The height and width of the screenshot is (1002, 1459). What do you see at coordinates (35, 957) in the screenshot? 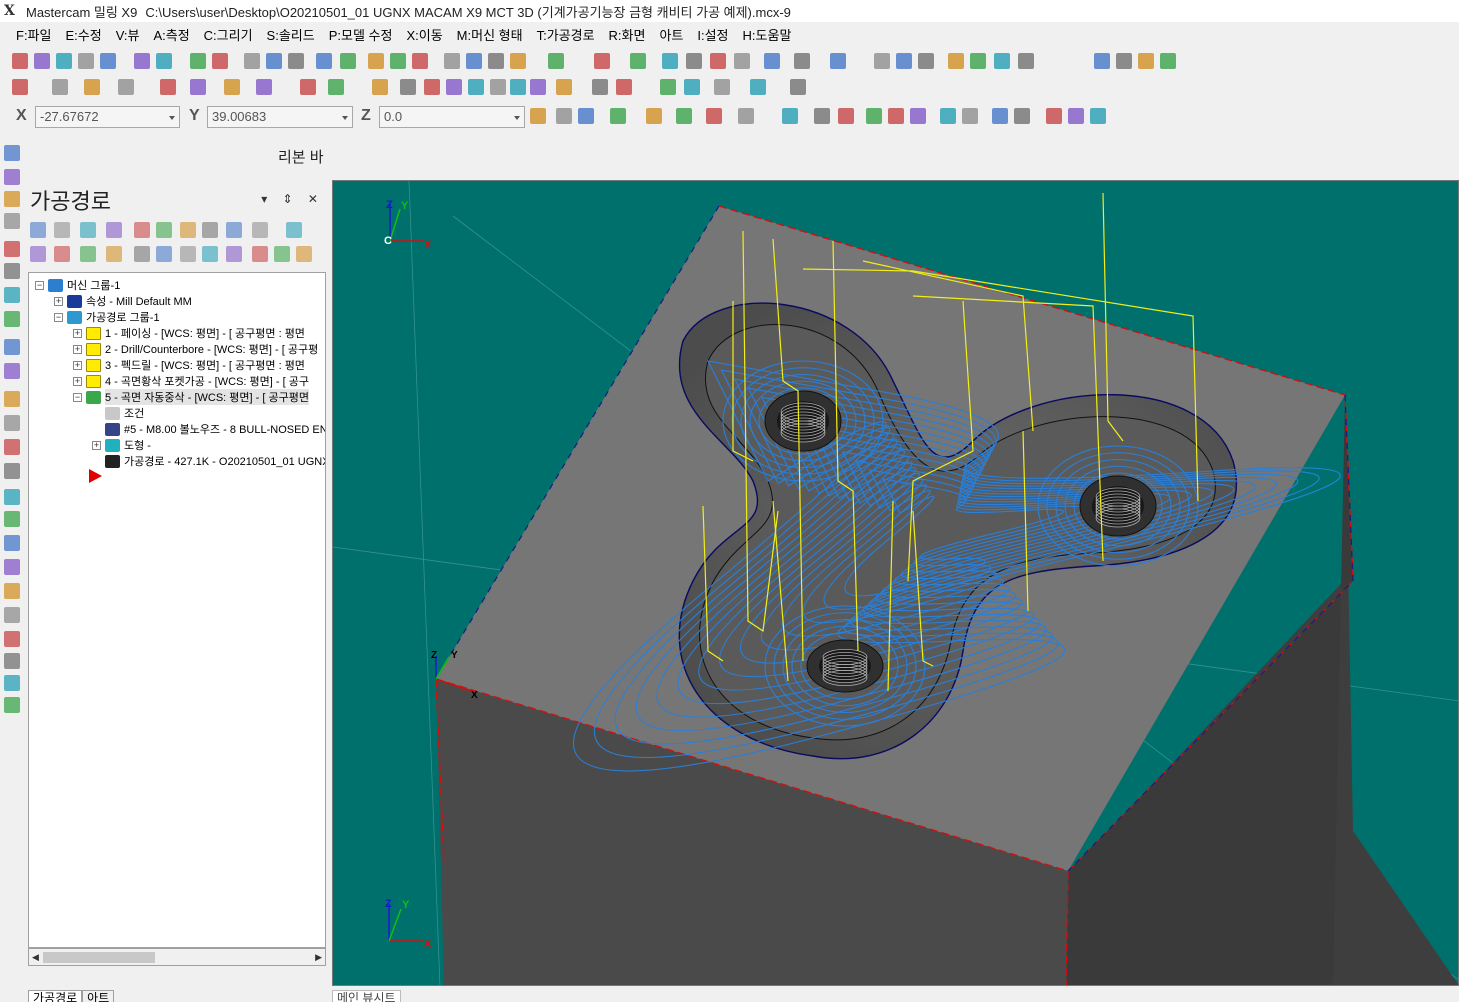
I see `scroll-left-icon: ◀` at bounding box center [35, 957].